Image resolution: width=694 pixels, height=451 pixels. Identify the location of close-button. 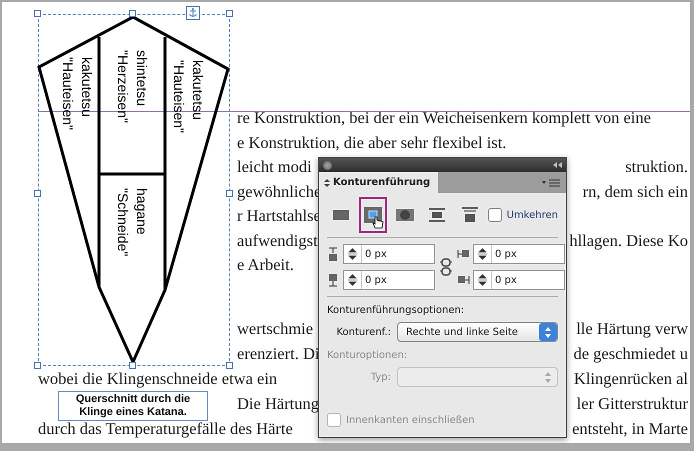
(327, 165).